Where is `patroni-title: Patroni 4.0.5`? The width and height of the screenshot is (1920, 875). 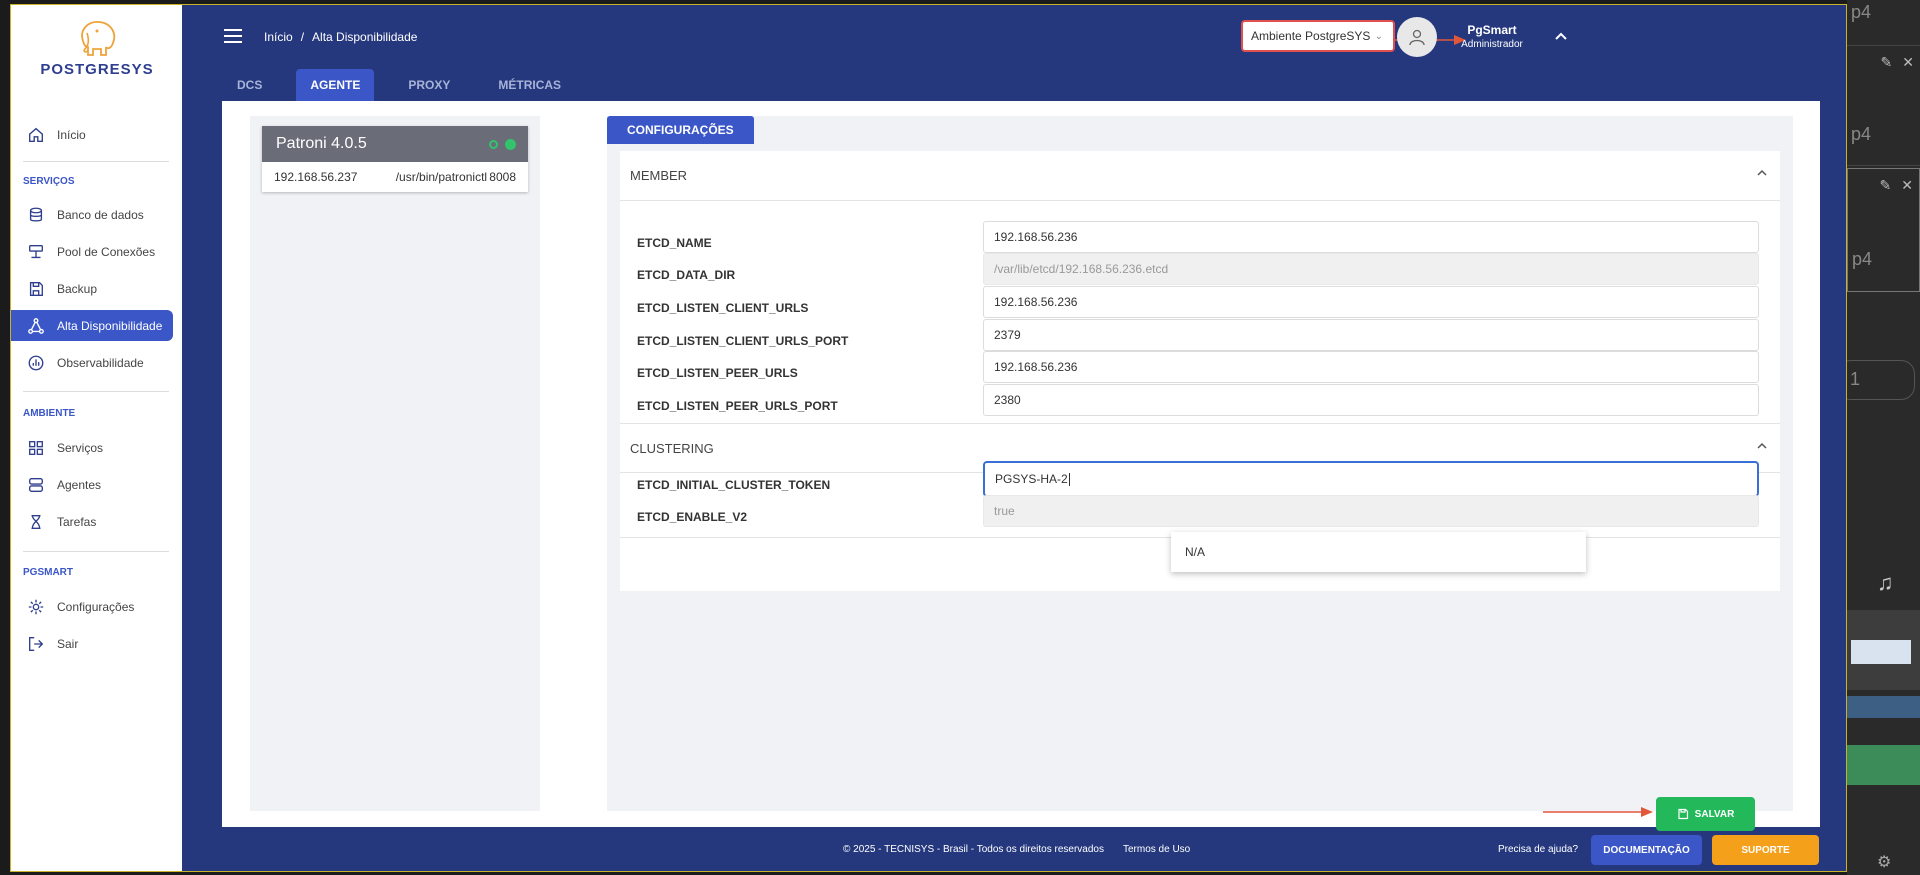 patroni-title: Patroni 4.0.5 is located at coordinates (321, 143).